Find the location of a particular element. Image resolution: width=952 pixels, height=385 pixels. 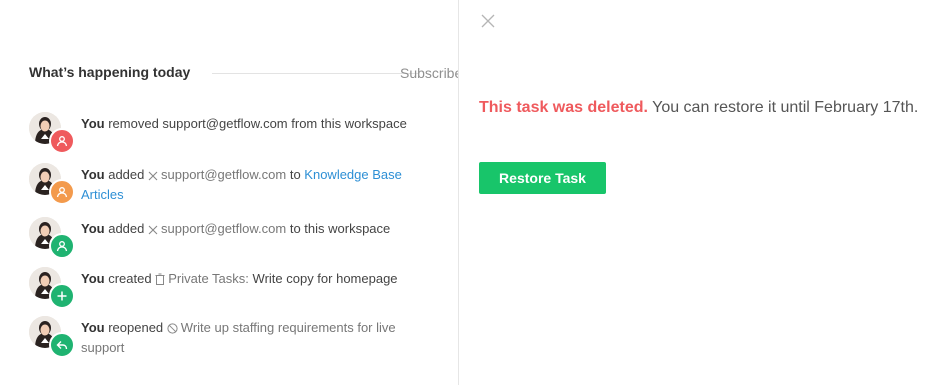

restore-task-button: Restore Task is located at coordinates (542, 178).